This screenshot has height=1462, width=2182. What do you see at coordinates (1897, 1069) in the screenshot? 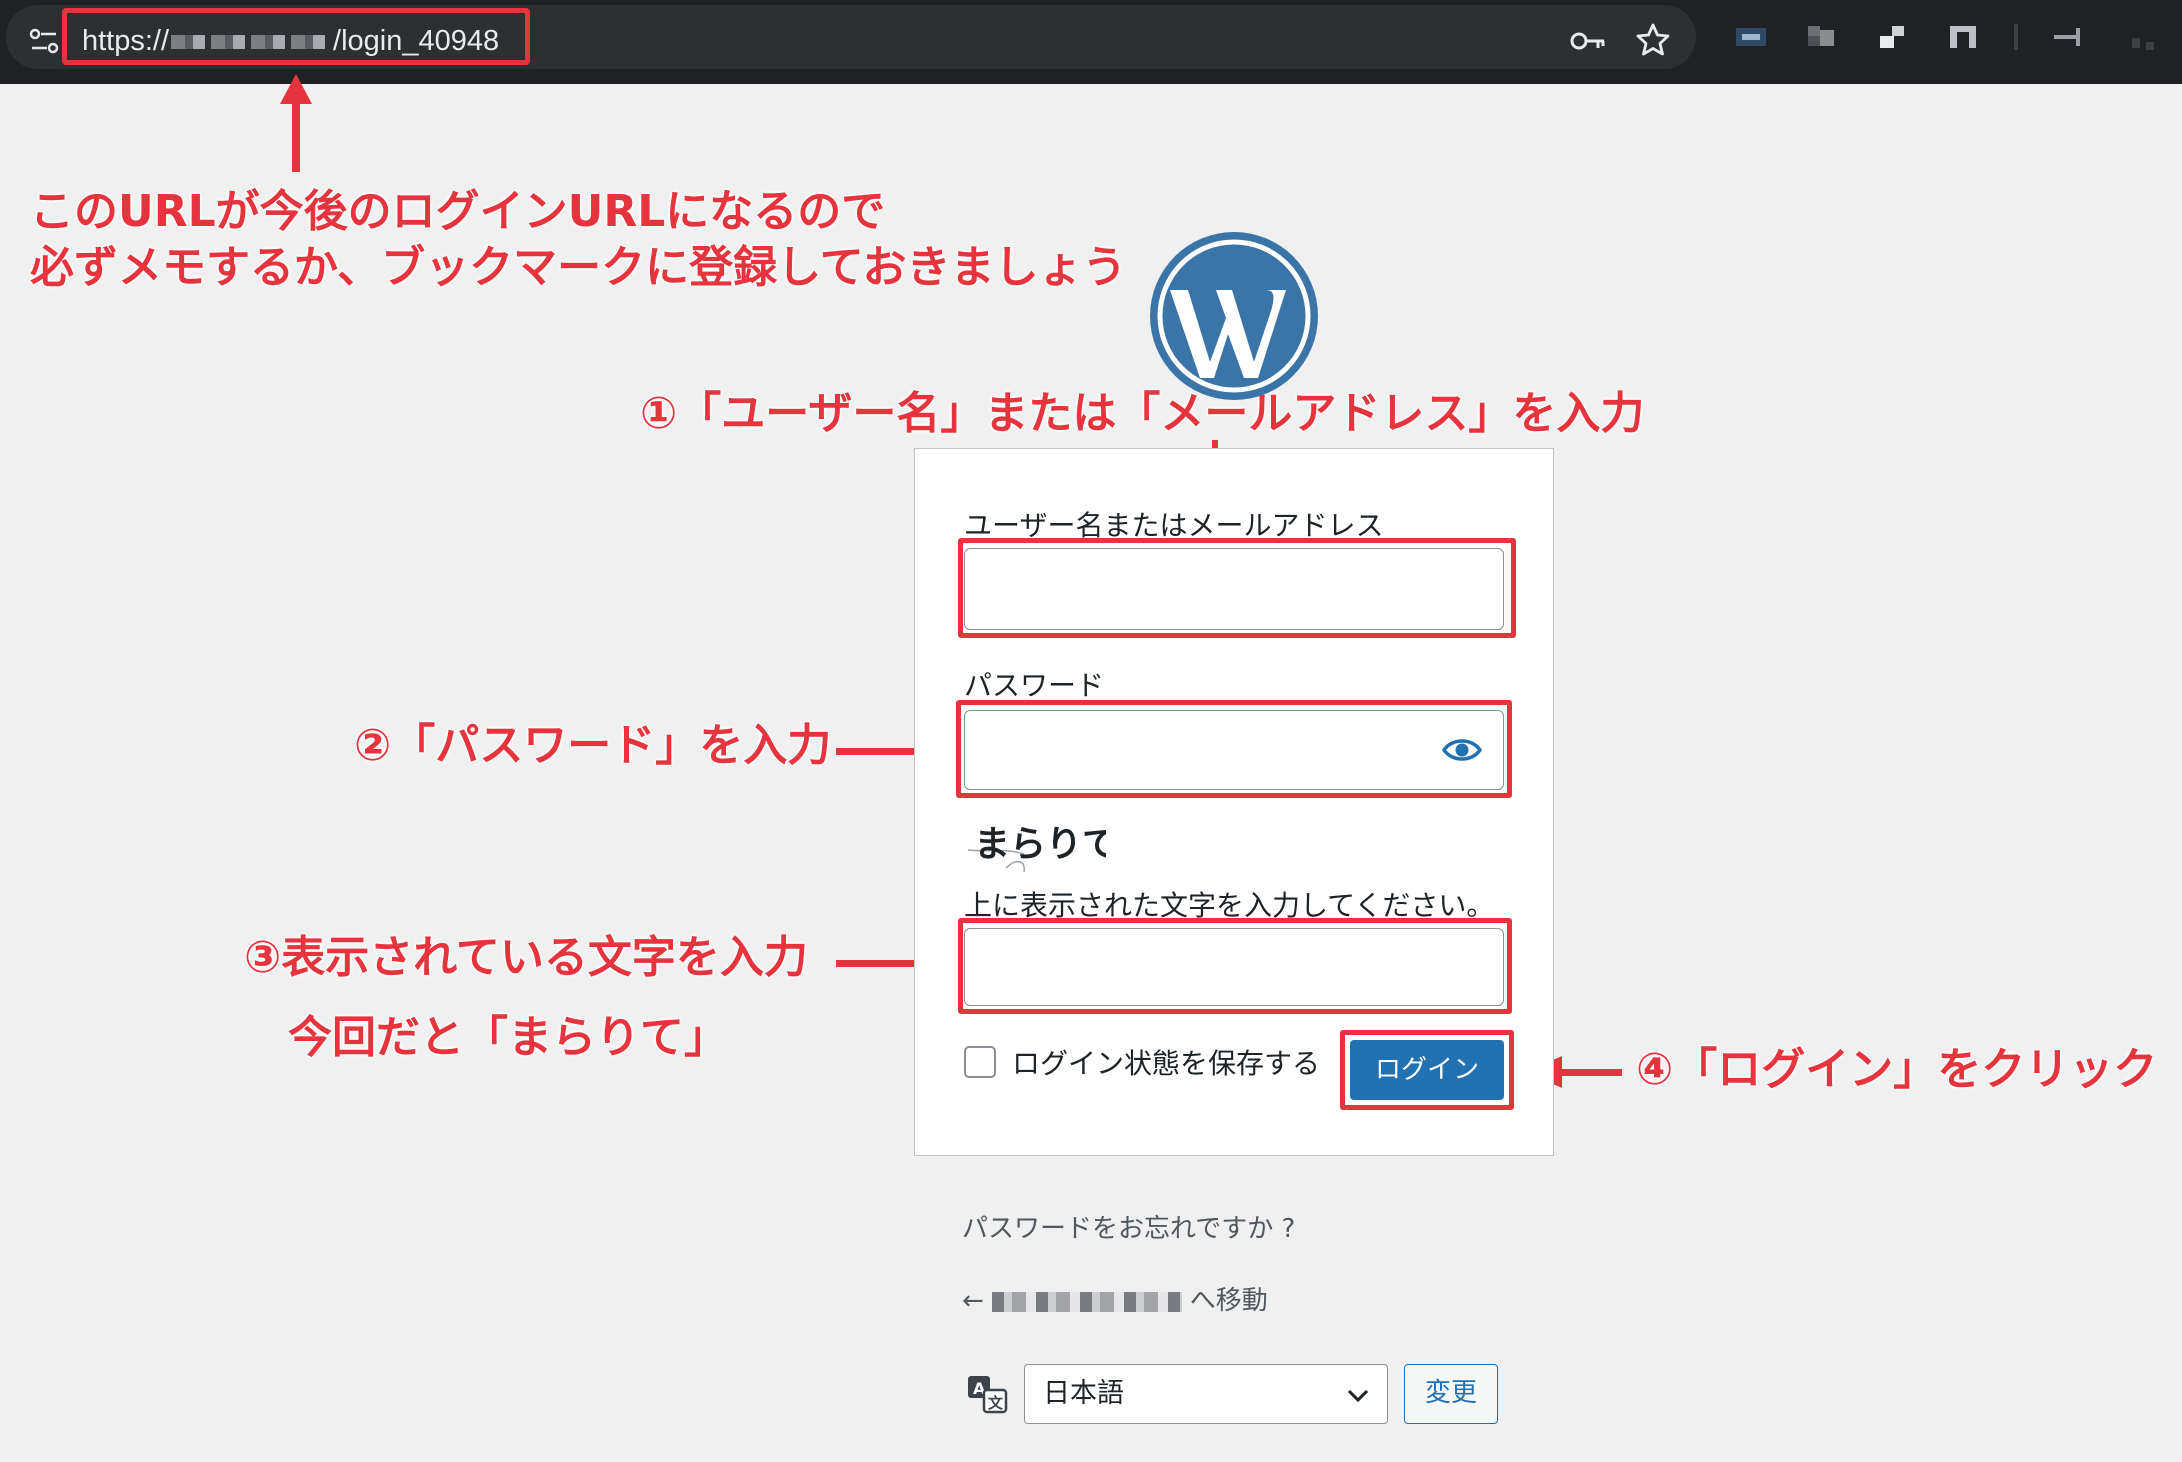
I see `step4-annotation: ④「ログイン」をクリック` at bounding box center [1897, 1069].